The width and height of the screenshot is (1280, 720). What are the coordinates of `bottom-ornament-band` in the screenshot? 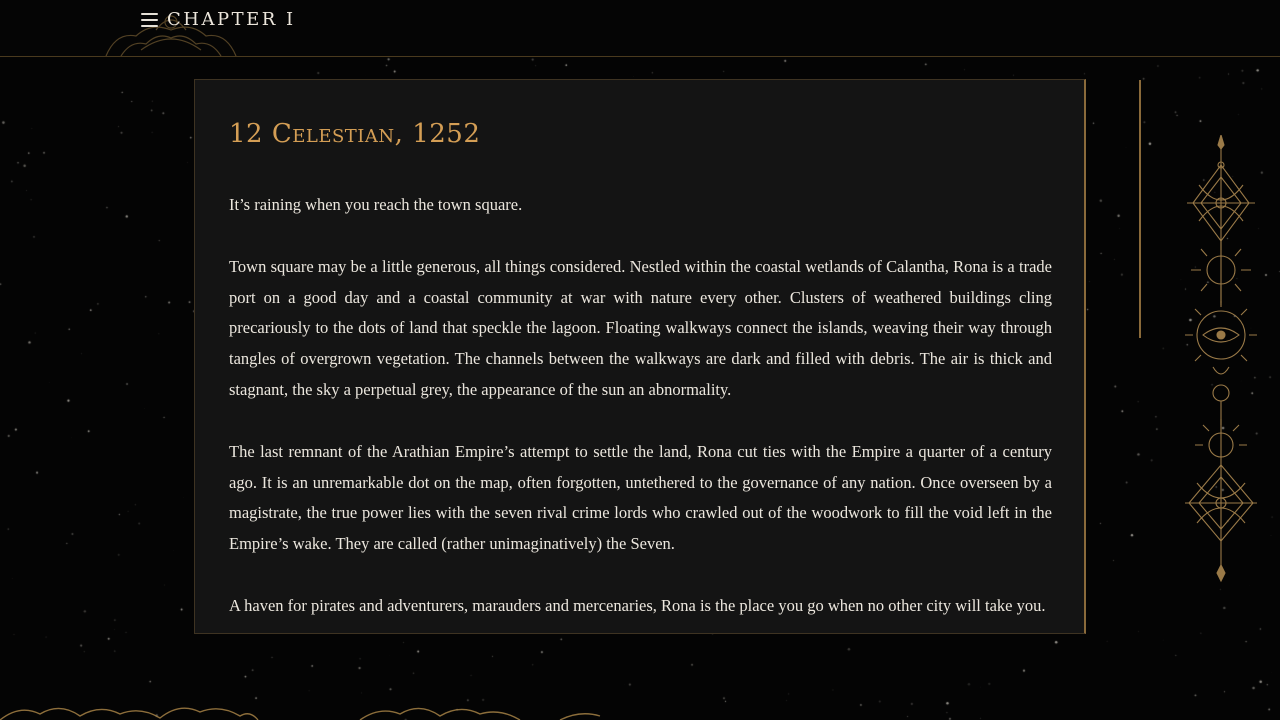 It's located at (300, 713).